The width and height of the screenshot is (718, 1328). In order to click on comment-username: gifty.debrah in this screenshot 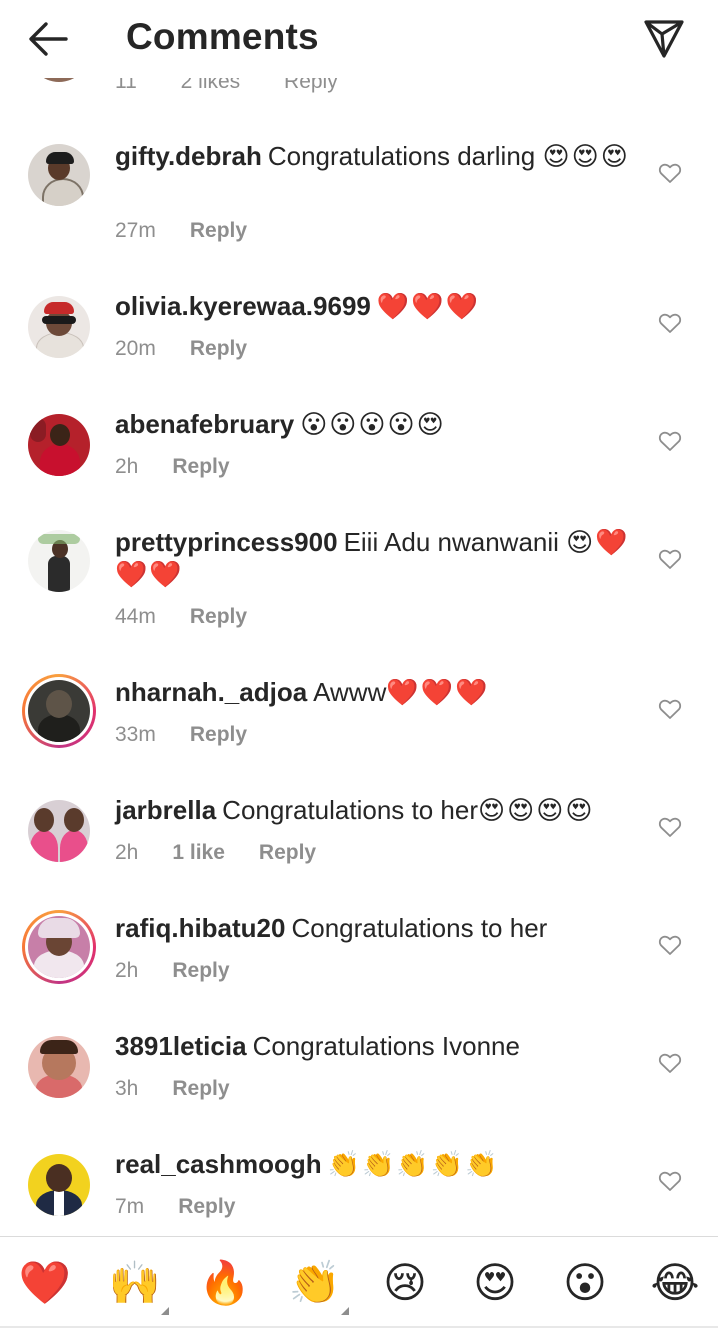, I will do `click(188, 156)`.